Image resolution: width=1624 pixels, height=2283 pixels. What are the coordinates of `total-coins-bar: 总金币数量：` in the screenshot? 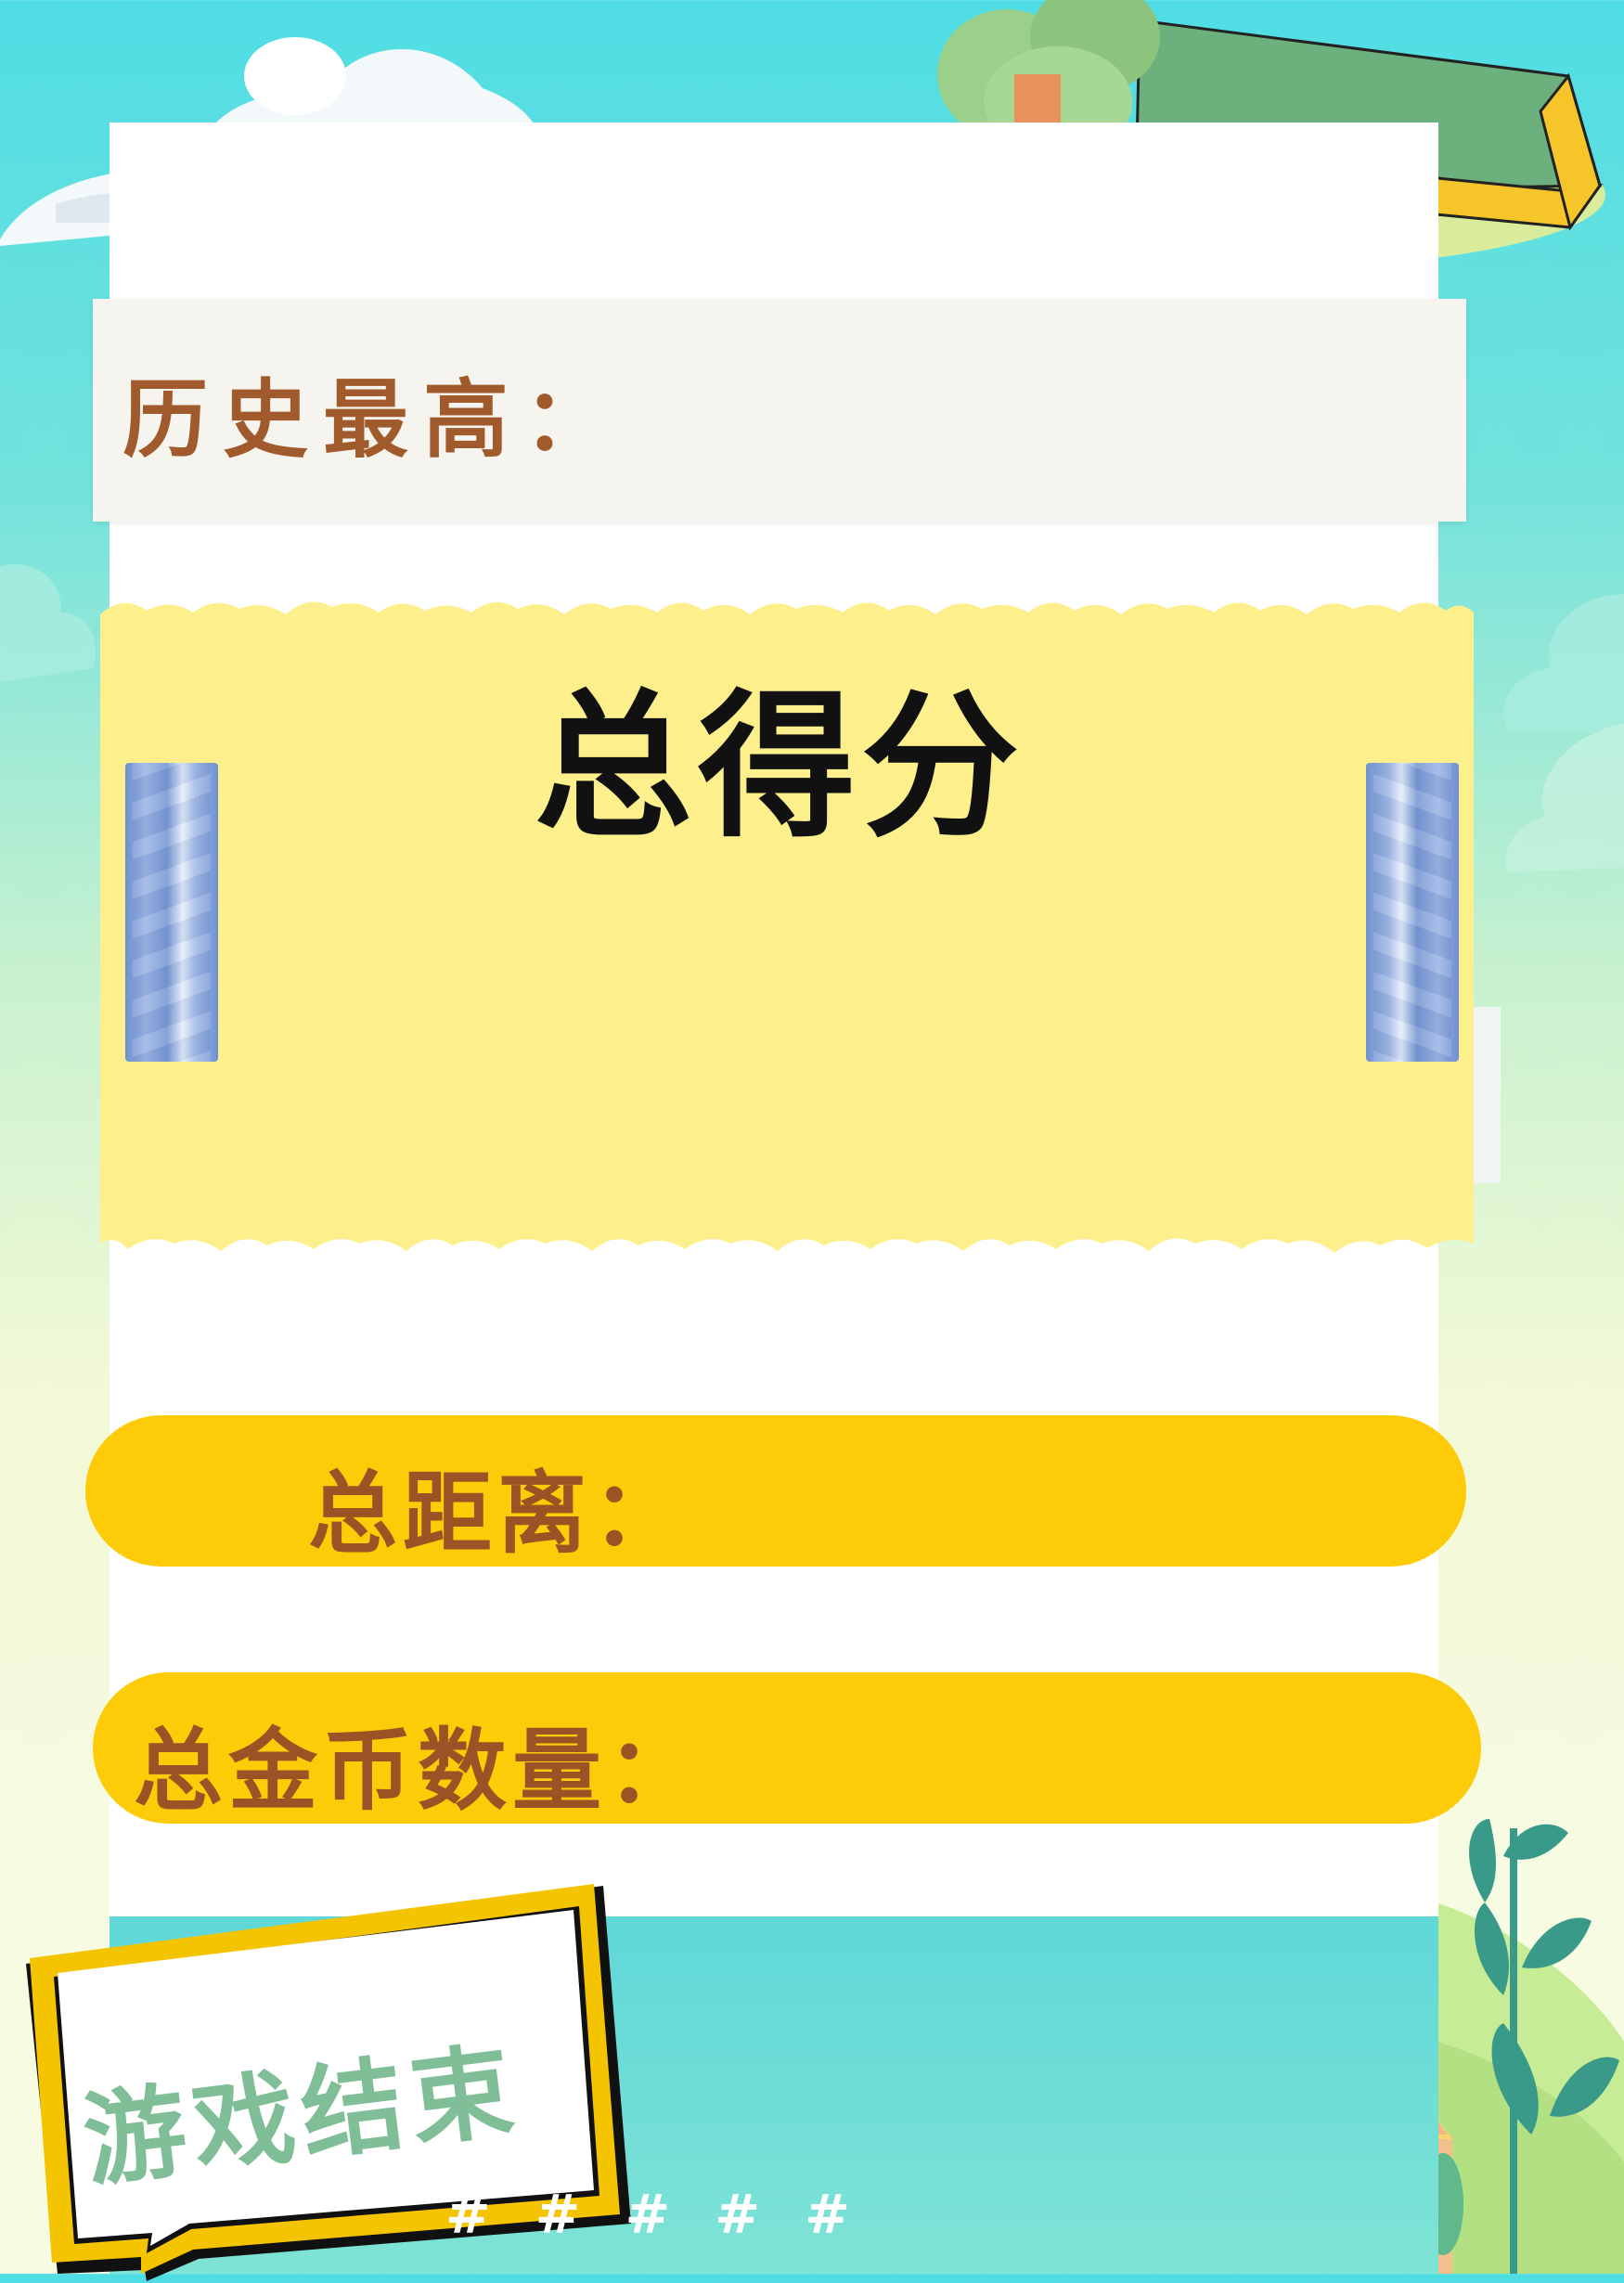 It's located at (787, 1748).